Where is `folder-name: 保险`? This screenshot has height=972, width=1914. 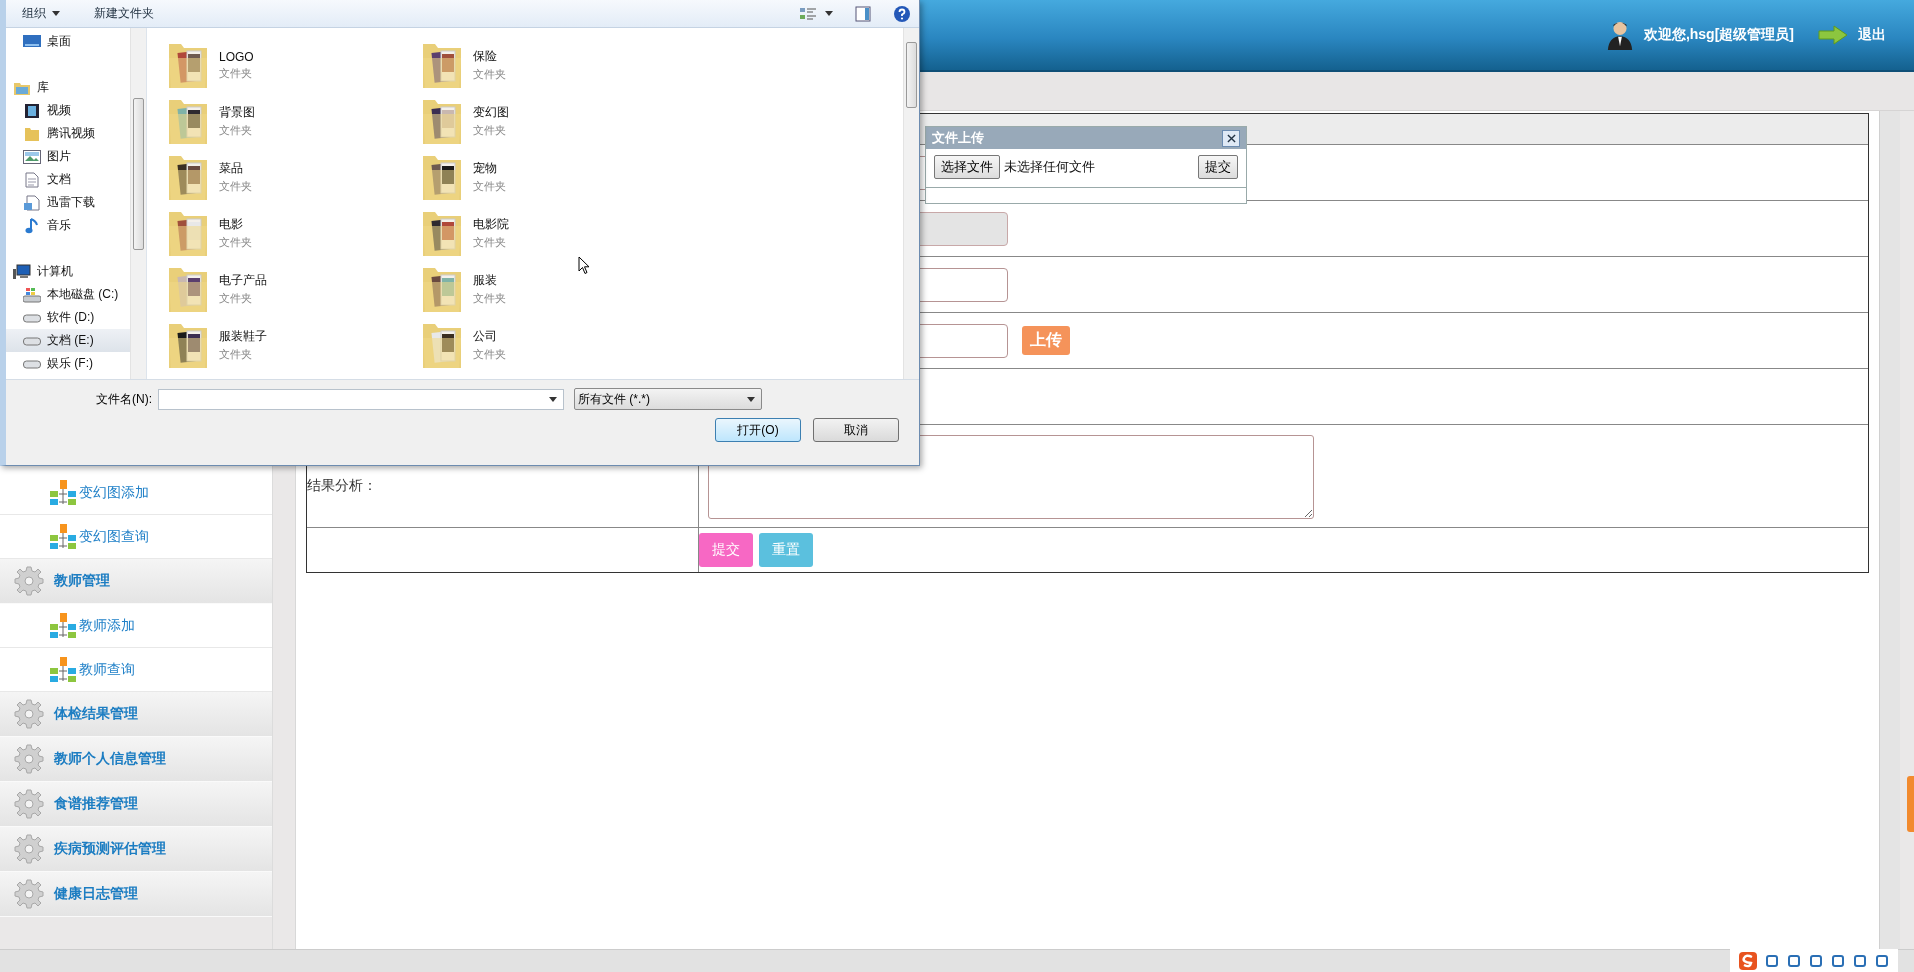
folder-name: 保险 is located at coordinates (485, 56).